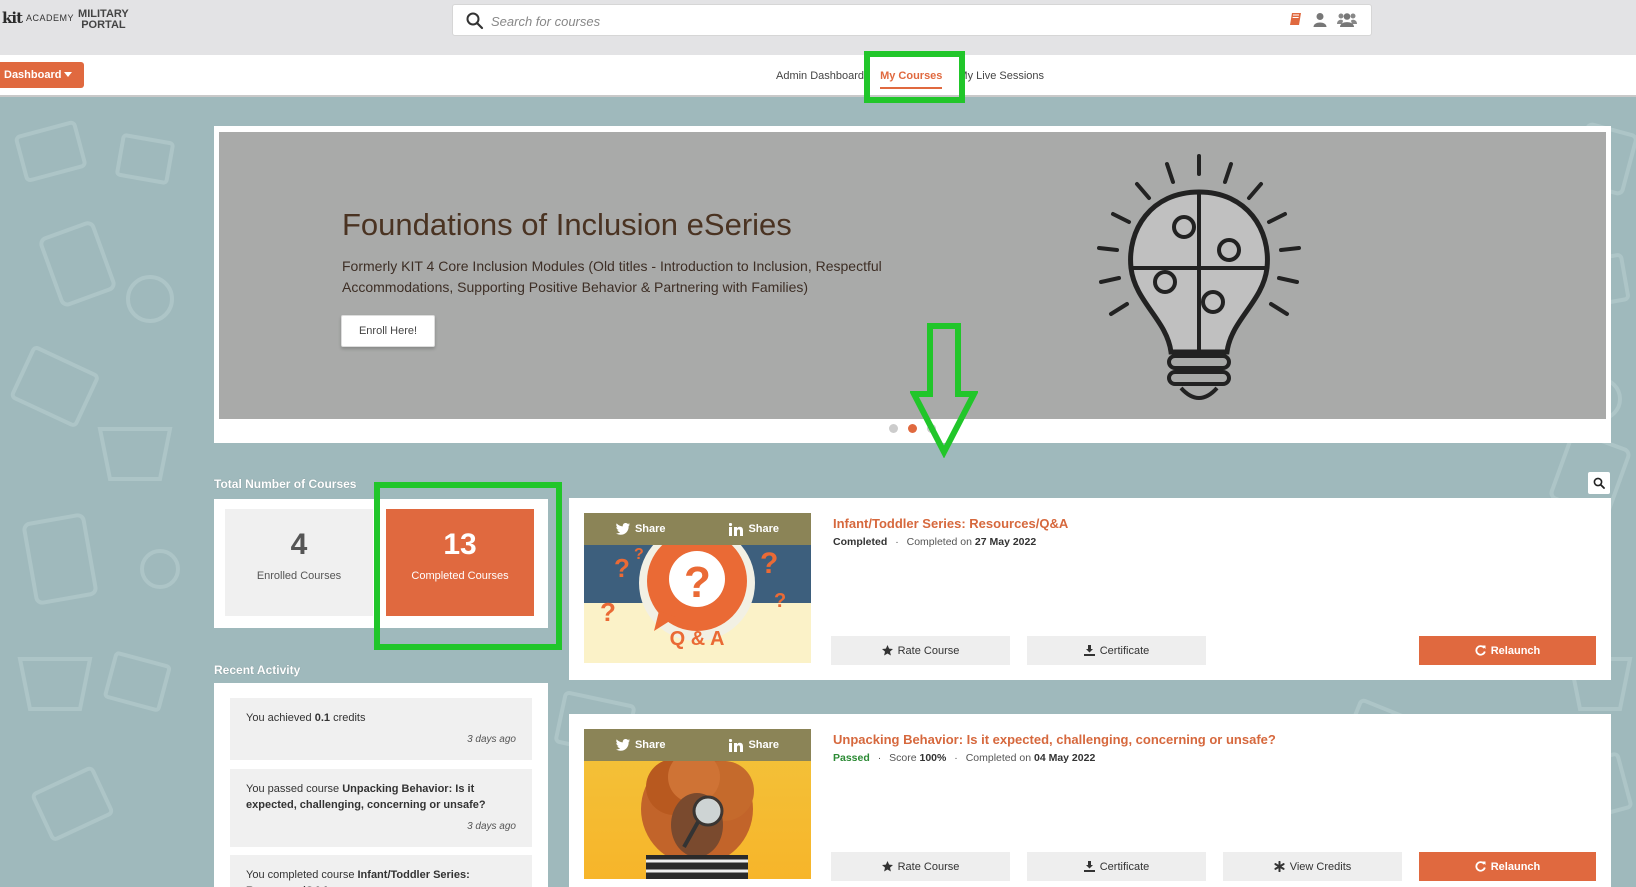 The height and width of the screenshot is (887, 1636). I want to click on activity-text: You passed course, so click(294, 789).